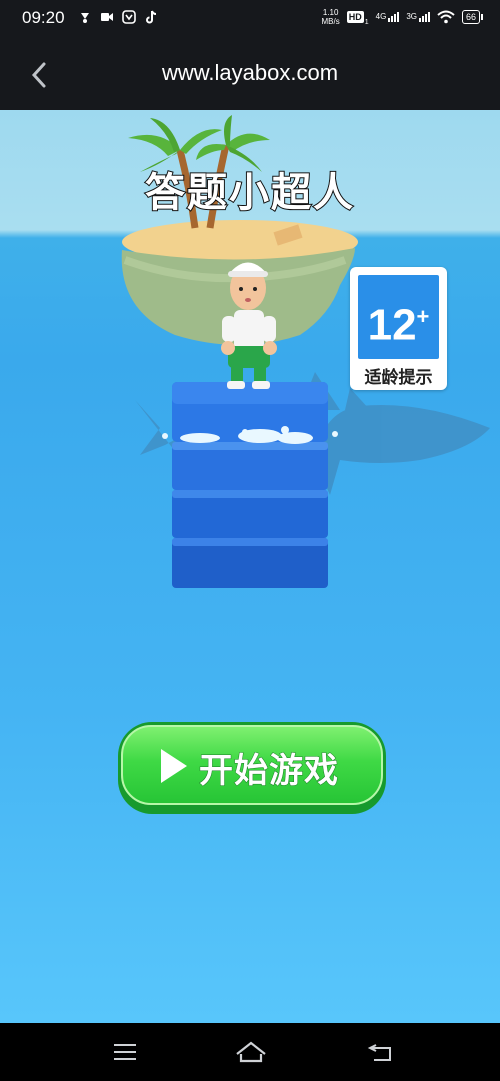  I want to click on start-game-button: 开始游戏, so click(252, 768).